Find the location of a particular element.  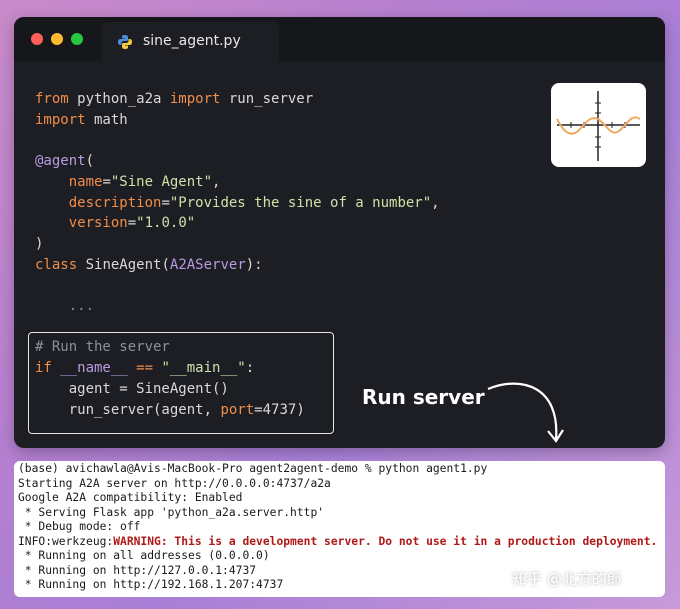

terminal-line: * Running on http://127.0.0.1:4737 is located at coordinates (137, 570).